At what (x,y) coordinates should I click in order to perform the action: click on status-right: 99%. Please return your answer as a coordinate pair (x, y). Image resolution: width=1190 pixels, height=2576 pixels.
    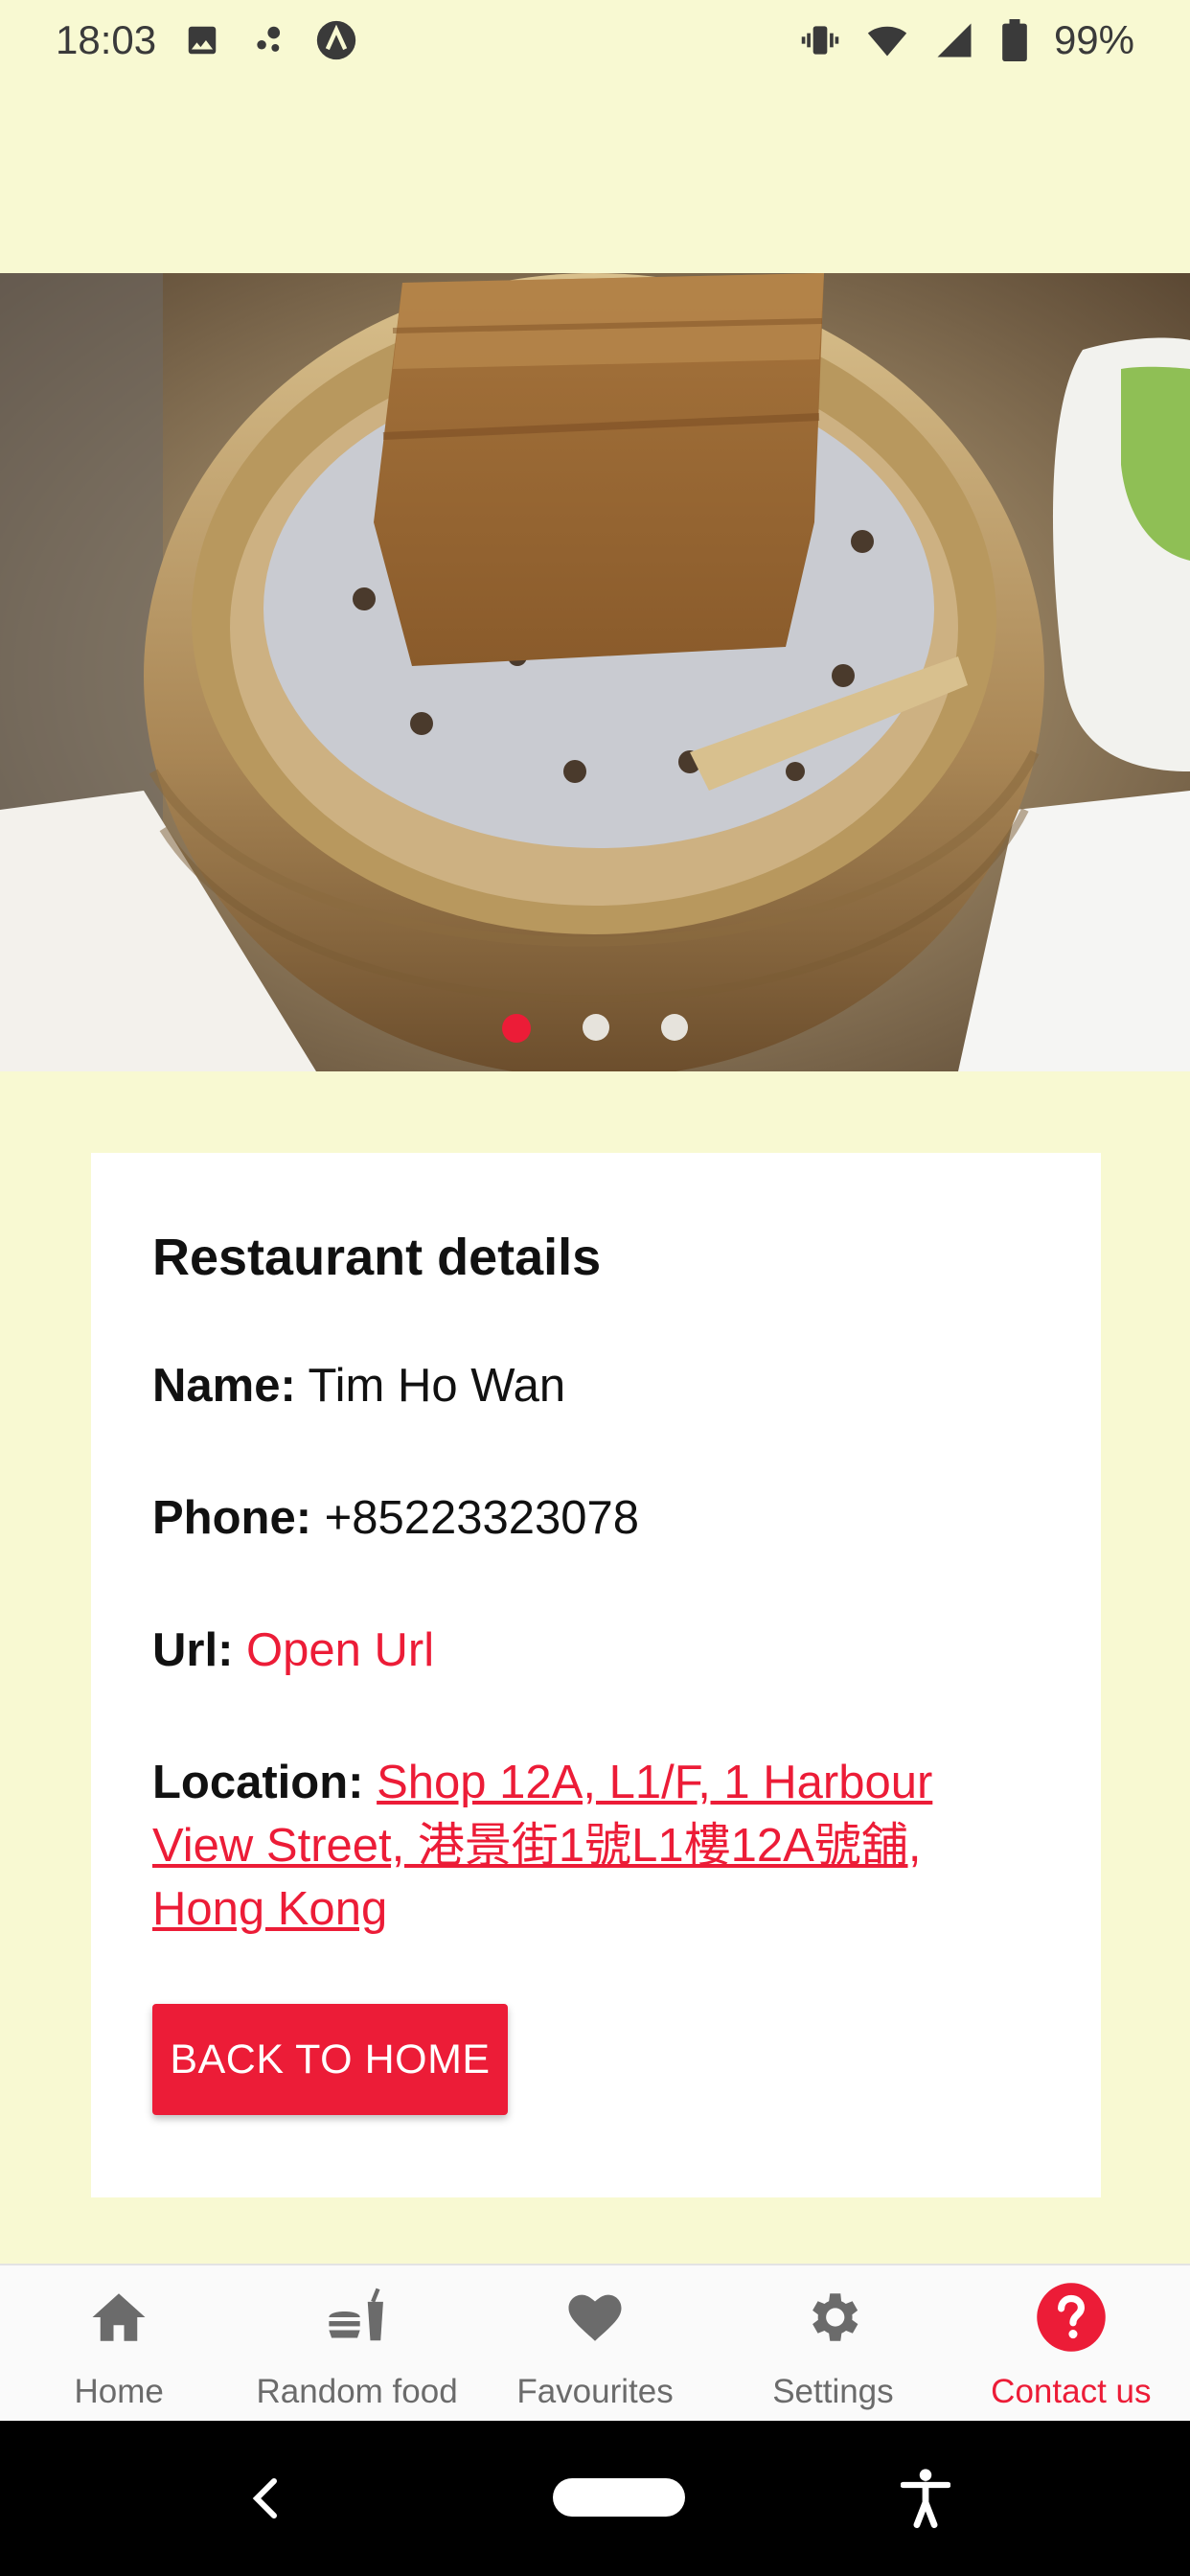
    Looking at the image, I should click on (967, 40).